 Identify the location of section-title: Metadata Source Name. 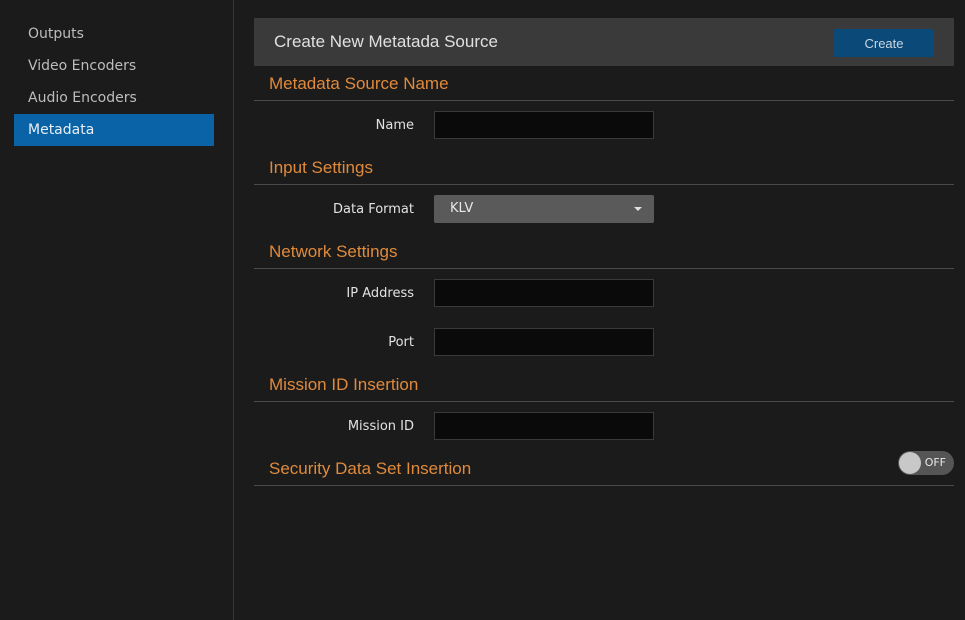
(359, 83).